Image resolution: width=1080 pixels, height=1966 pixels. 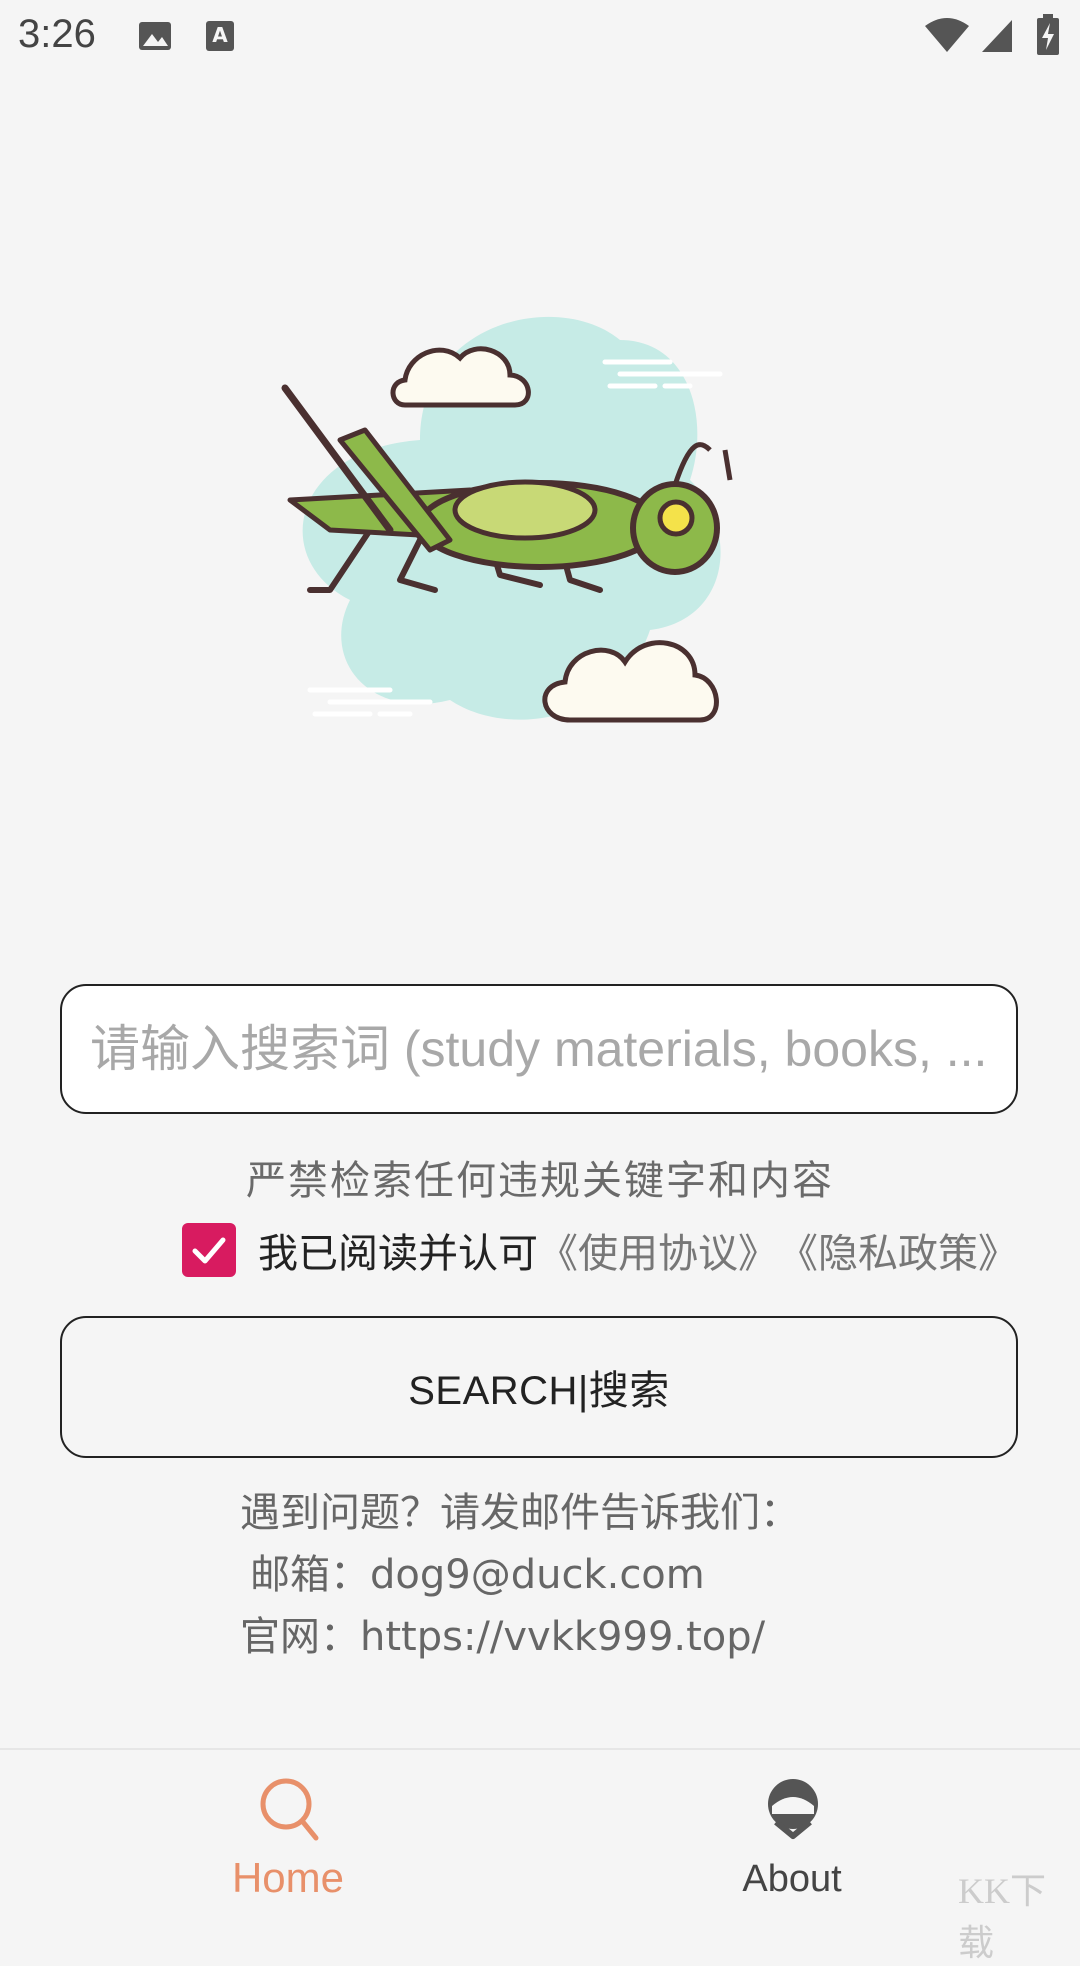 I want to click on svg-text: A, so click(x=220, y=35).